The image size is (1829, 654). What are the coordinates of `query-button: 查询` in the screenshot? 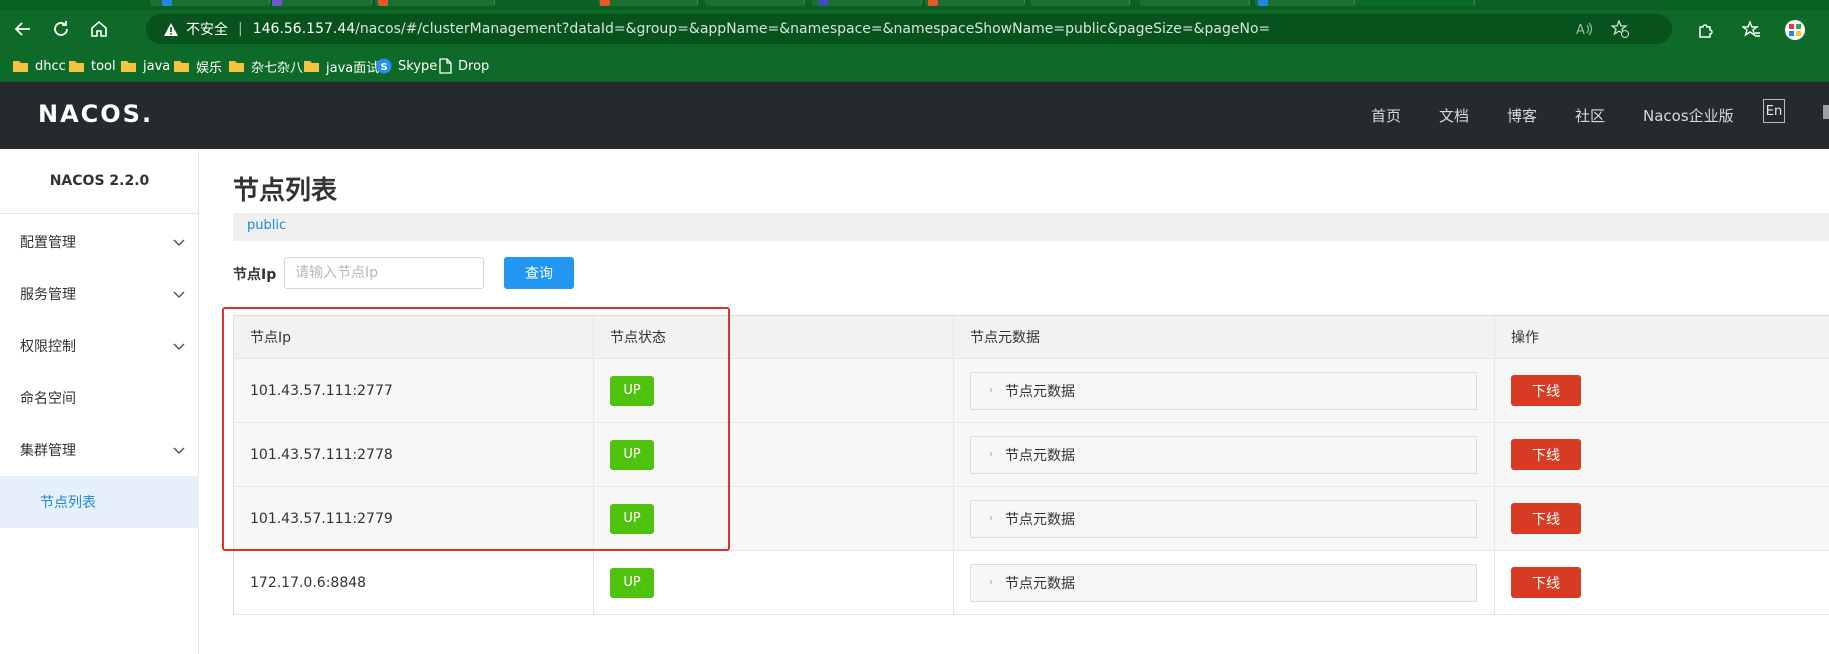 It's located at (539, 273).